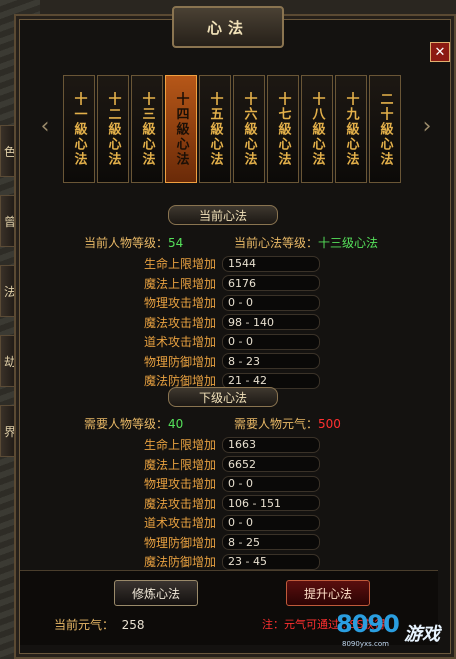  I want to click on skill-card-label: 十四級心法, so click(181, 129).